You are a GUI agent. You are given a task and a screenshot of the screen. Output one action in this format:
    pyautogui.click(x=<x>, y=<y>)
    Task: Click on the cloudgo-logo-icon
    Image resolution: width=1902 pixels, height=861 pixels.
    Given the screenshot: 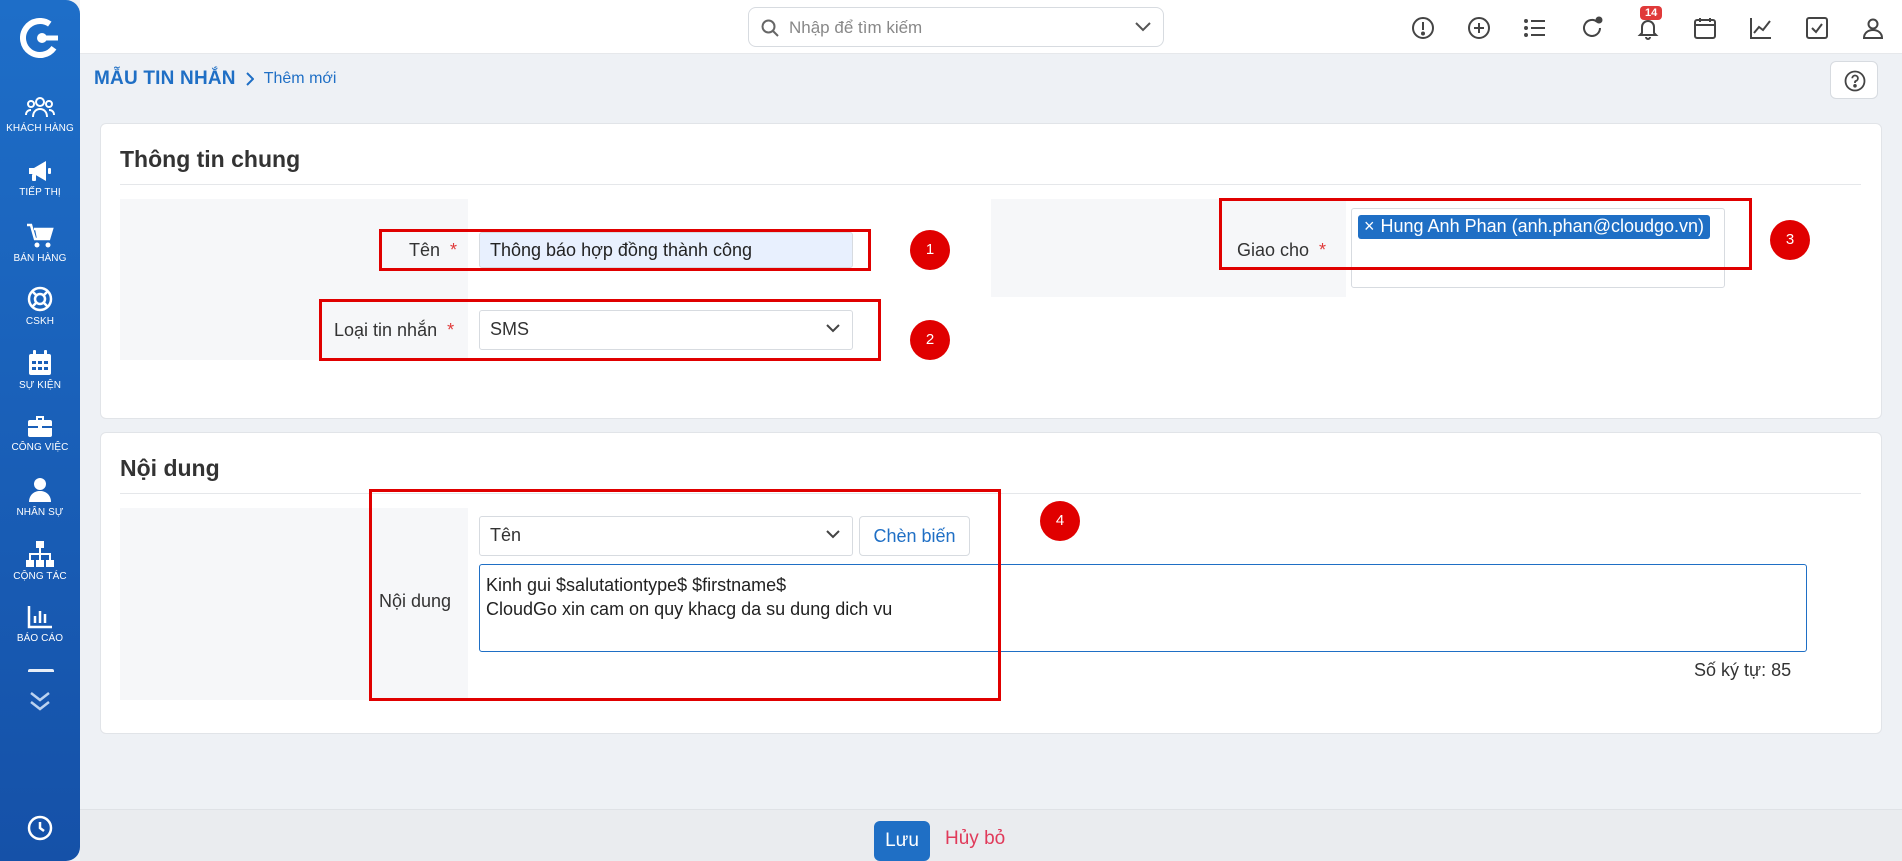 What is the action you would take?
    pyautogui.click(x=40, y=38)
    